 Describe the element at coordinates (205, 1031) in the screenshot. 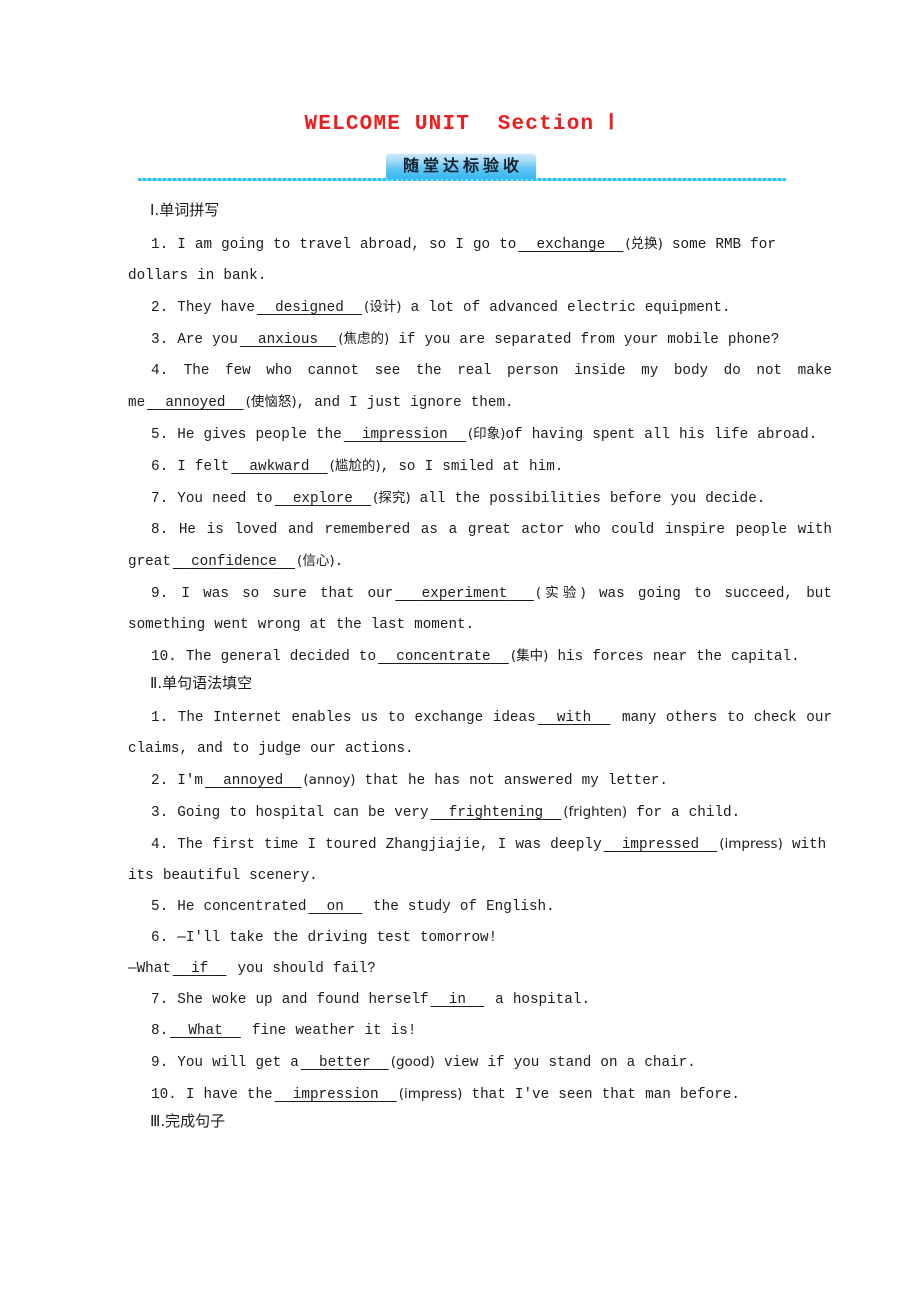

I see `answer-blank: What` at that location.